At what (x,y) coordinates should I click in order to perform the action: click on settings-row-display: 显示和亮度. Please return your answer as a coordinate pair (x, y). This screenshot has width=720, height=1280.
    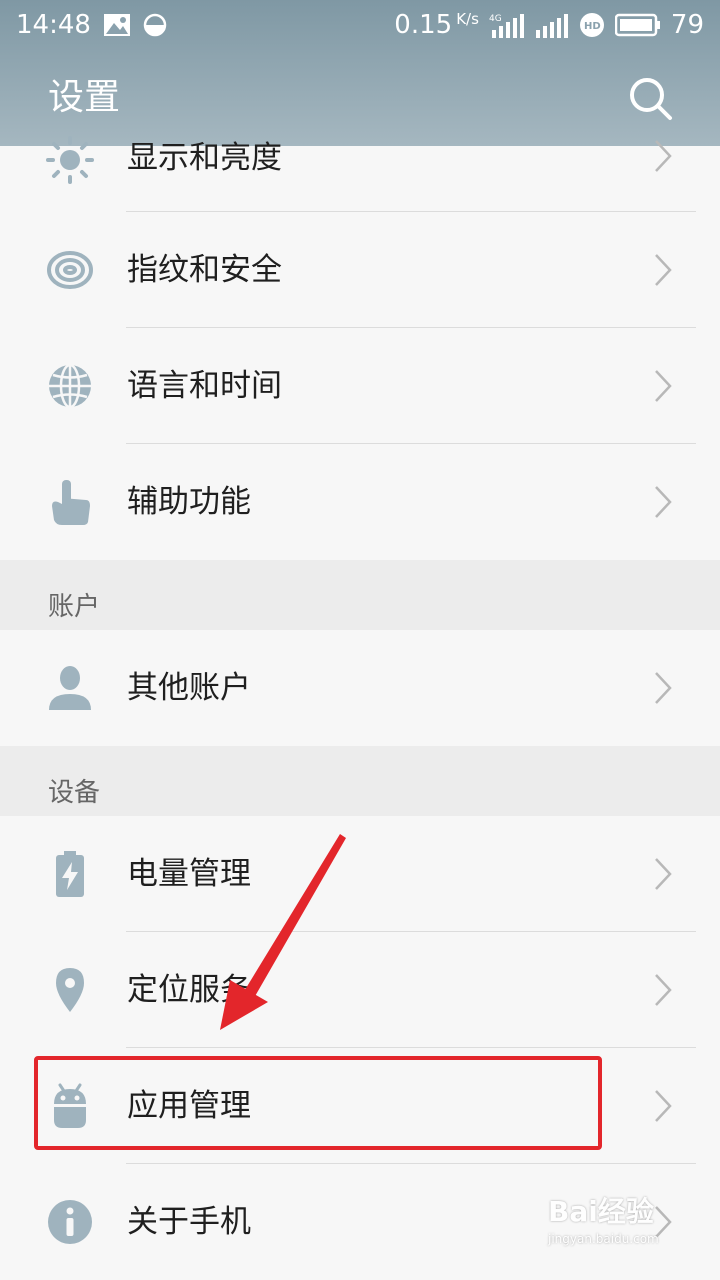
    Looking at the image, I should click on (360, 174).